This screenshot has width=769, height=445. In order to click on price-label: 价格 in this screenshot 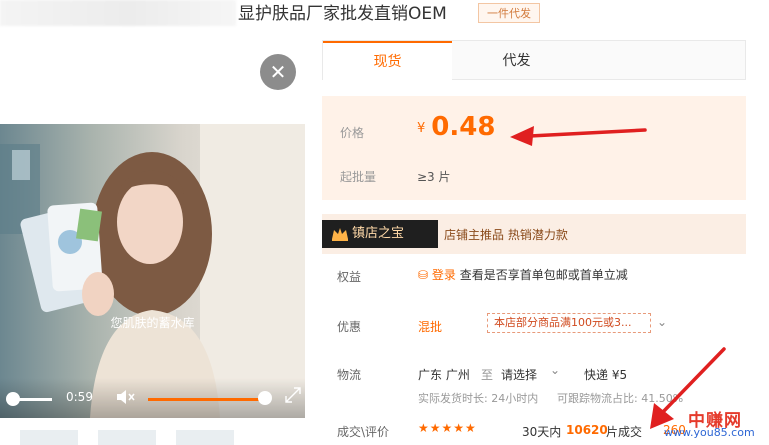, I will do `click(352, 133)`.